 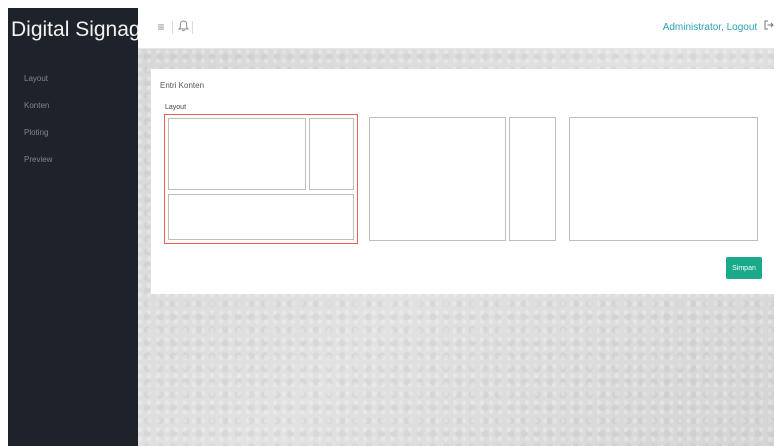 I want to click on logout-link: Logout, so click(x=742, y=27).